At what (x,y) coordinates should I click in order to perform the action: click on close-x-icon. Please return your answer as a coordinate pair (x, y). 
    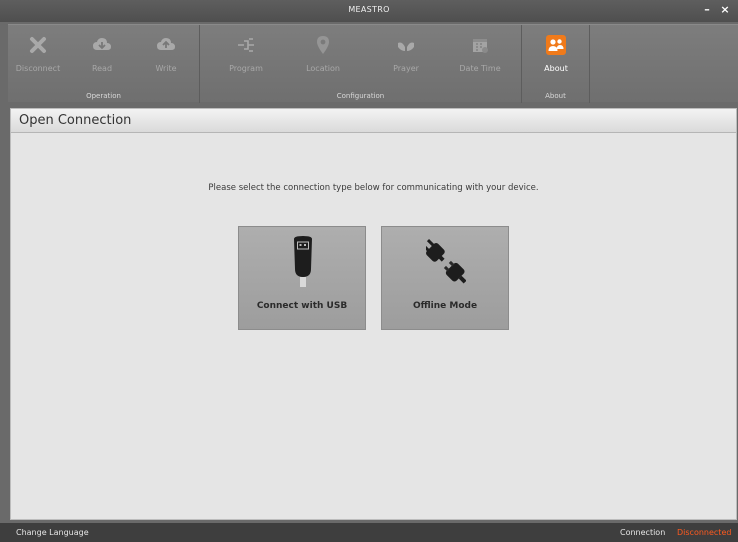
    Looking at the image, I should click on (38, 45).